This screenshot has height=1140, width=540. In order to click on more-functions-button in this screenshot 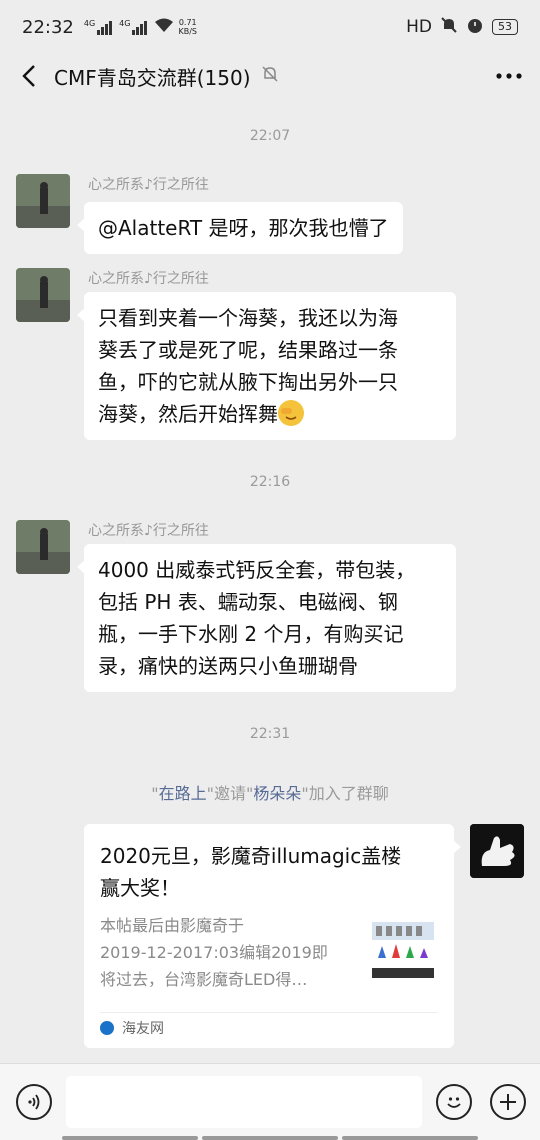, I will do `click(508, 1102)`.